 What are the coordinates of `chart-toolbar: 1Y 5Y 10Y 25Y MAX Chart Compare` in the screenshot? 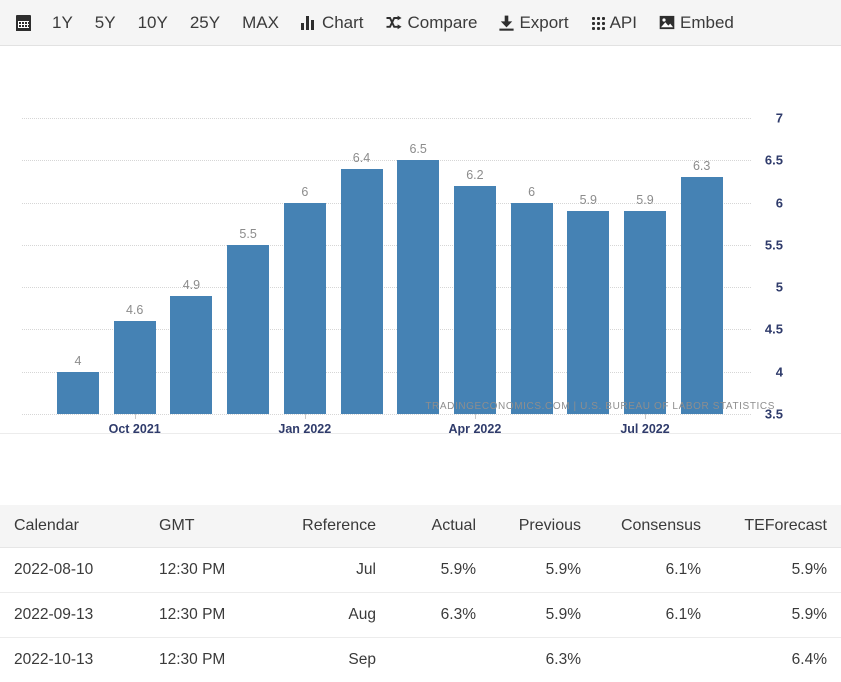 It's located at (420, 23).